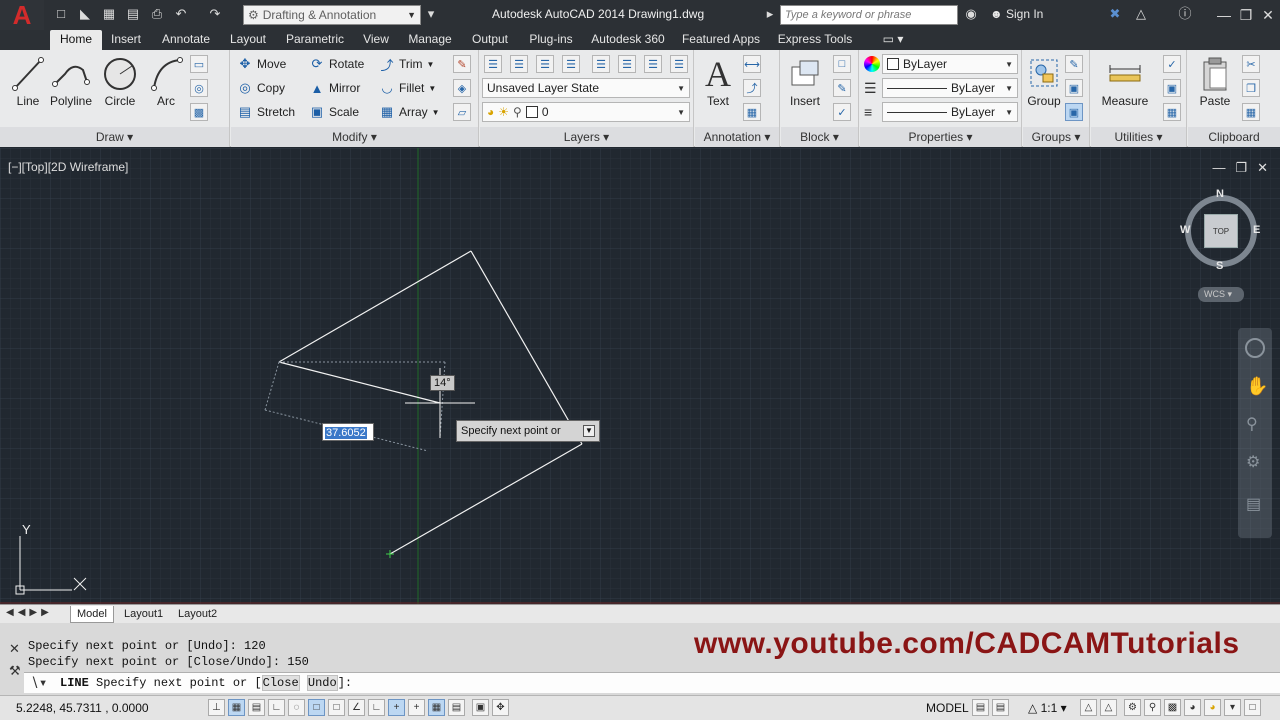 This screenshot has width=1280, height=720. Describe the element at coordinates (186, 40) in the screenshot. I see `tab-annotate: Annotate` at that location.